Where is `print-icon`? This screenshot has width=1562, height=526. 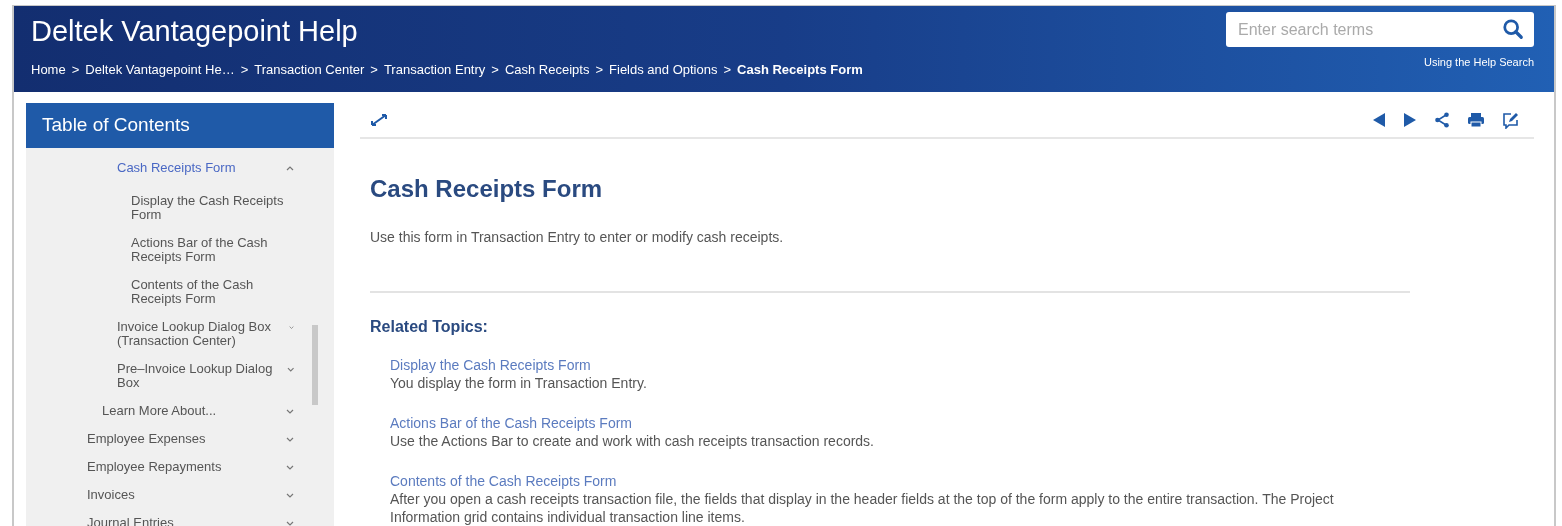 print-icon is located at coordinates (1476, 120).